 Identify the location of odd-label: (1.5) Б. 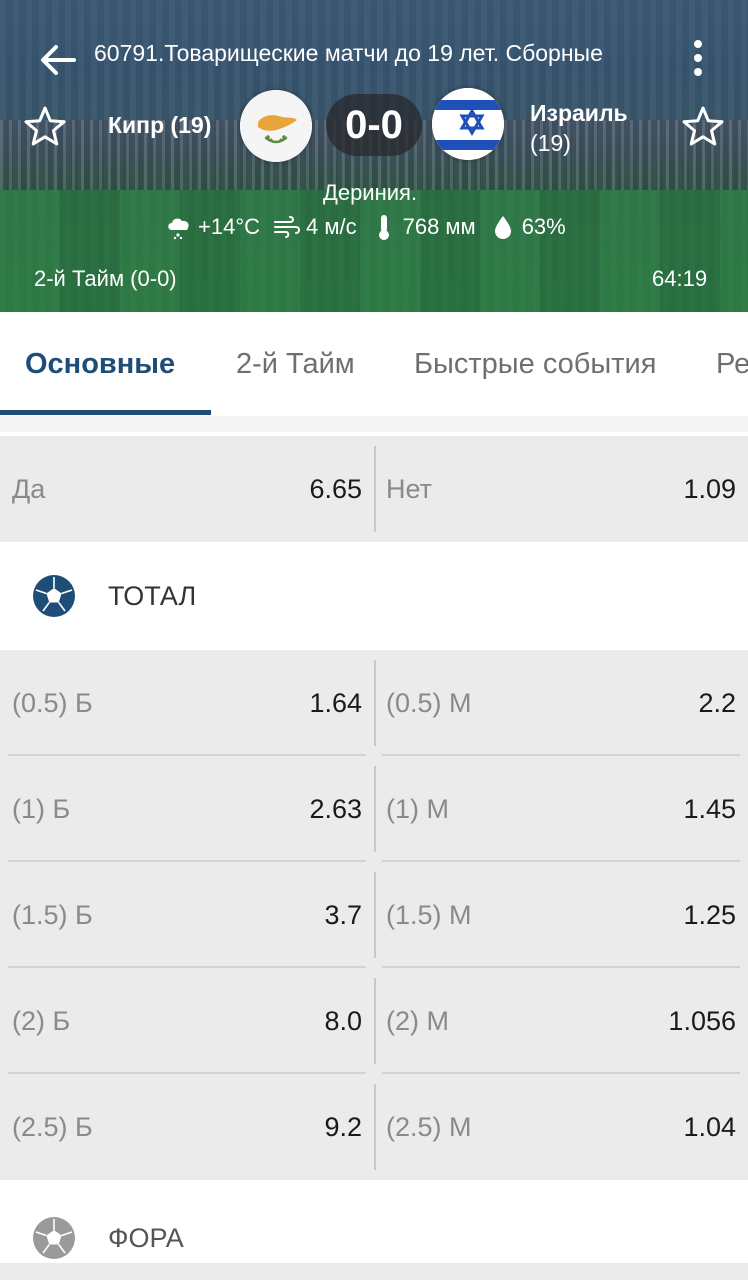
(52, 915).